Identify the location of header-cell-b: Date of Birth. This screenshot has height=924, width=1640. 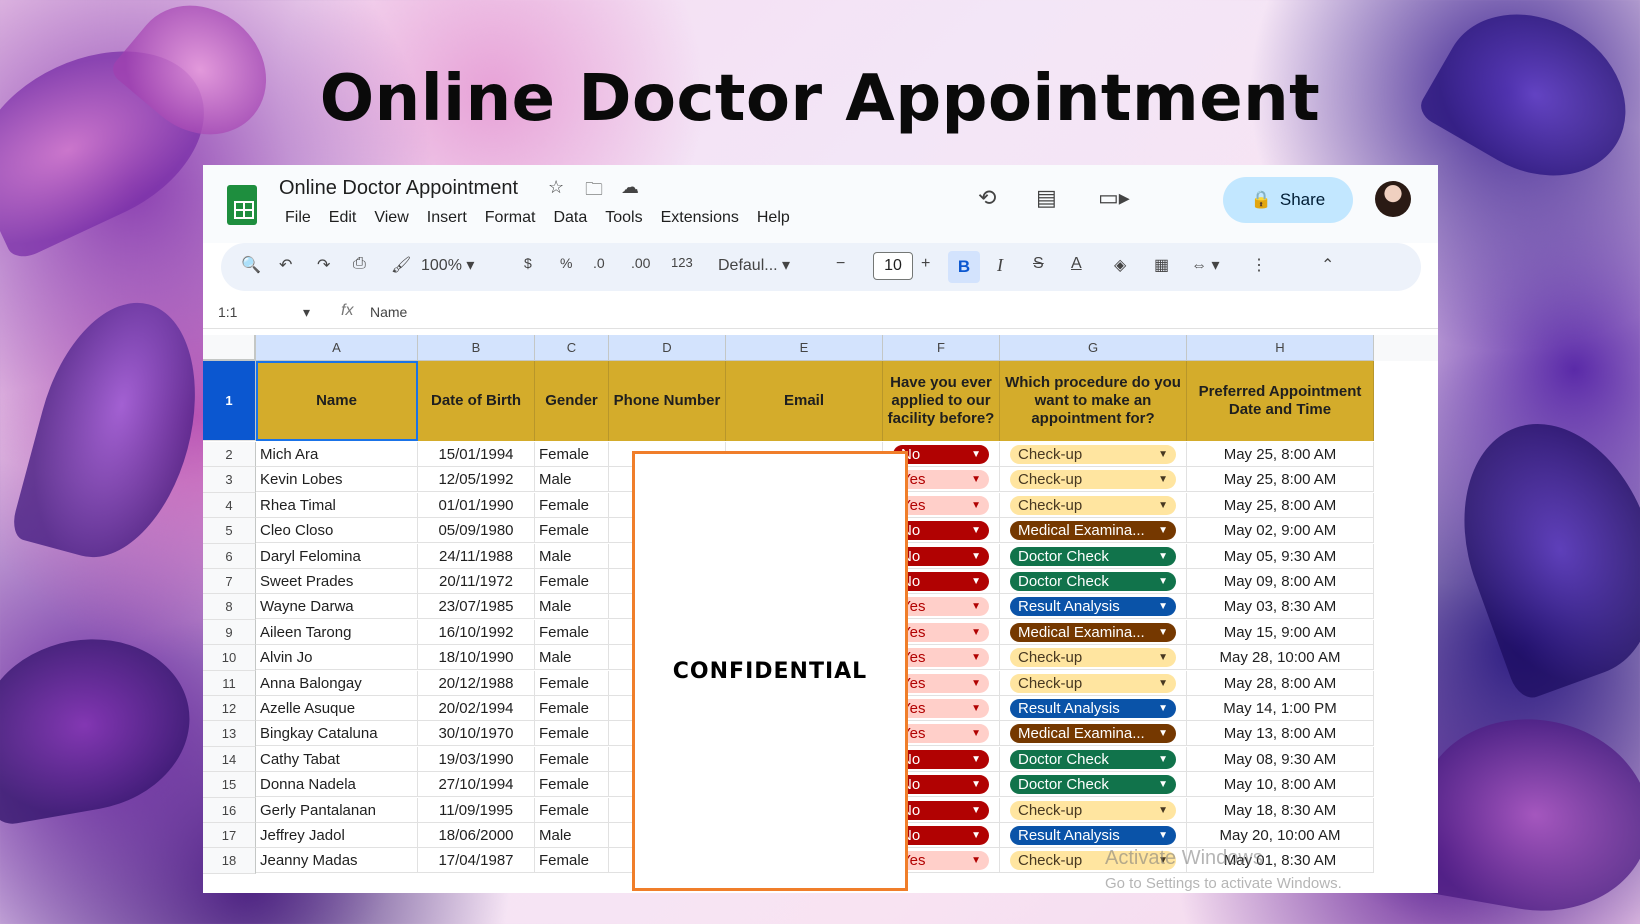
(476, 401).